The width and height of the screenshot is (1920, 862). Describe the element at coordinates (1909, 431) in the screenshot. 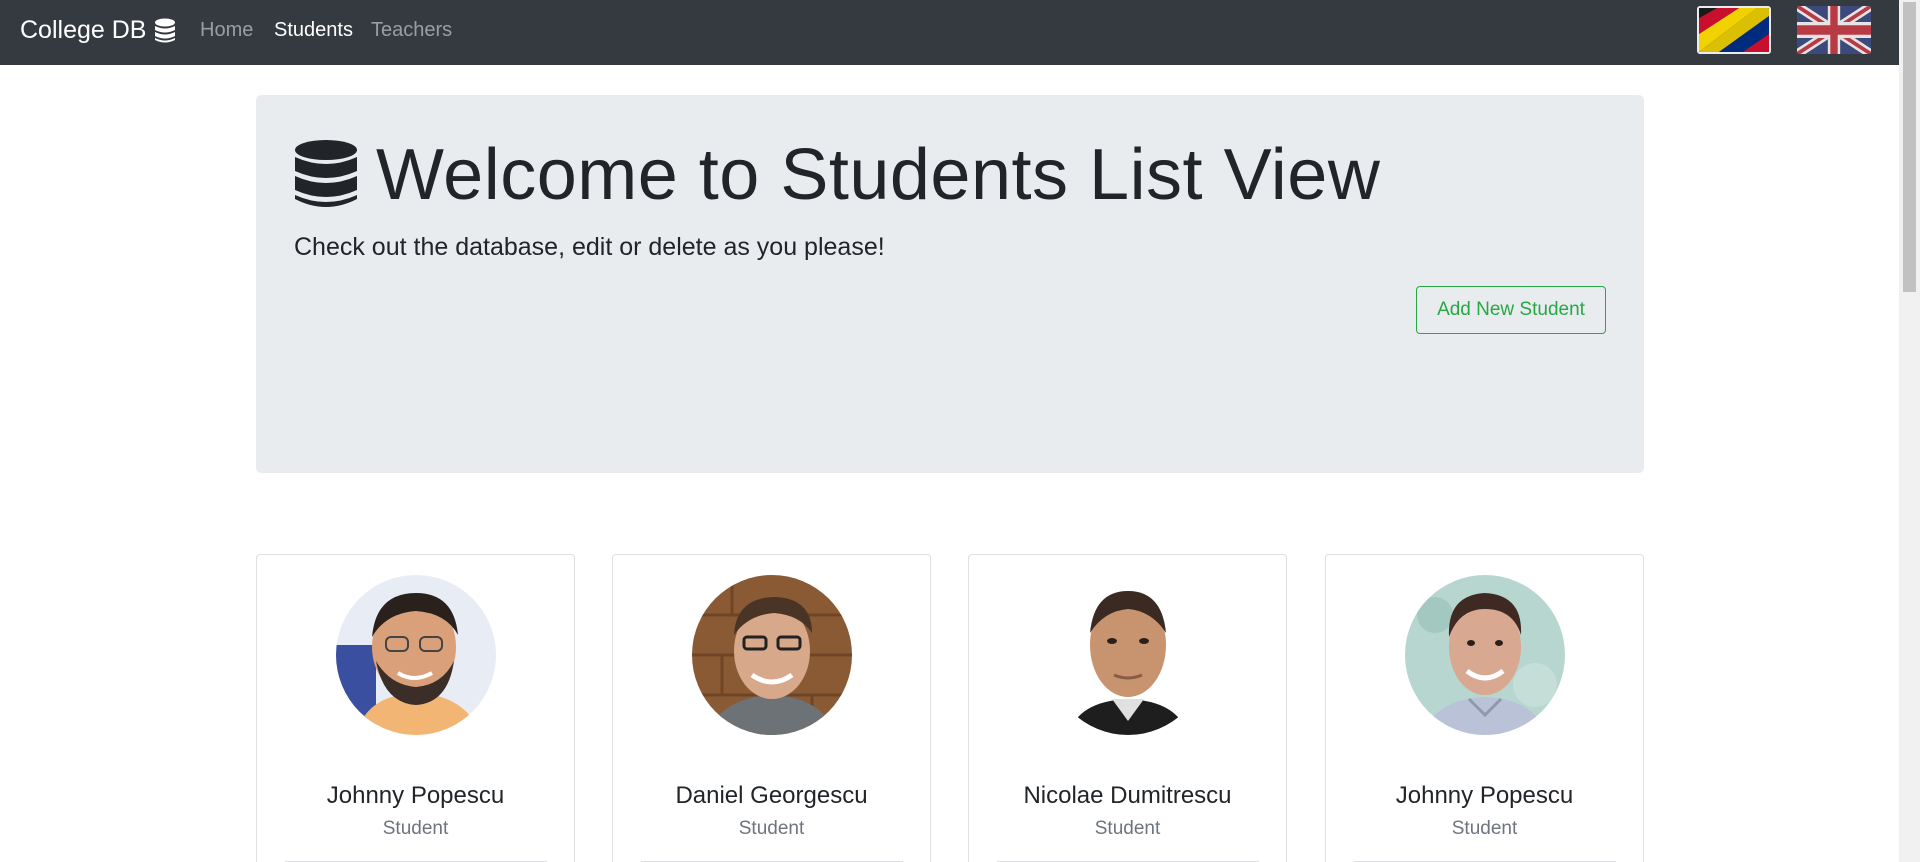

I see `page-scrollbar` at that location.